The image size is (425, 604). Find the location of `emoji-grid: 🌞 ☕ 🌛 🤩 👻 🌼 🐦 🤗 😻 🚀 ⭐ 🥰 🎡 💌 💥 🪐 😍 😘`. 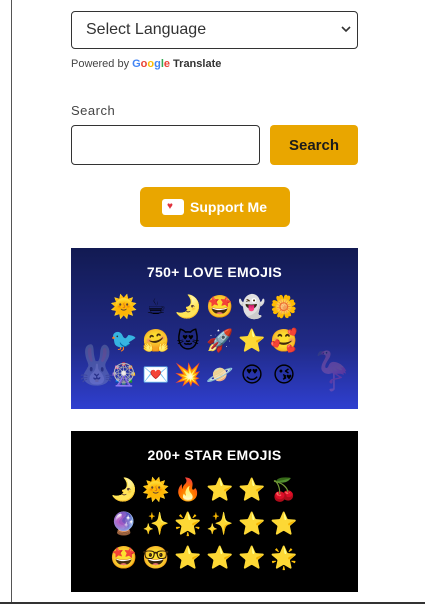

emoji-grid: 🌞 ☕ 🌛 🤩 👻 🌼 🐦 🤗 😻 🚀 ⭐ 🥰 🎡 💌 💥 🪐 😍 😘 is located at coordinates (220, 342).